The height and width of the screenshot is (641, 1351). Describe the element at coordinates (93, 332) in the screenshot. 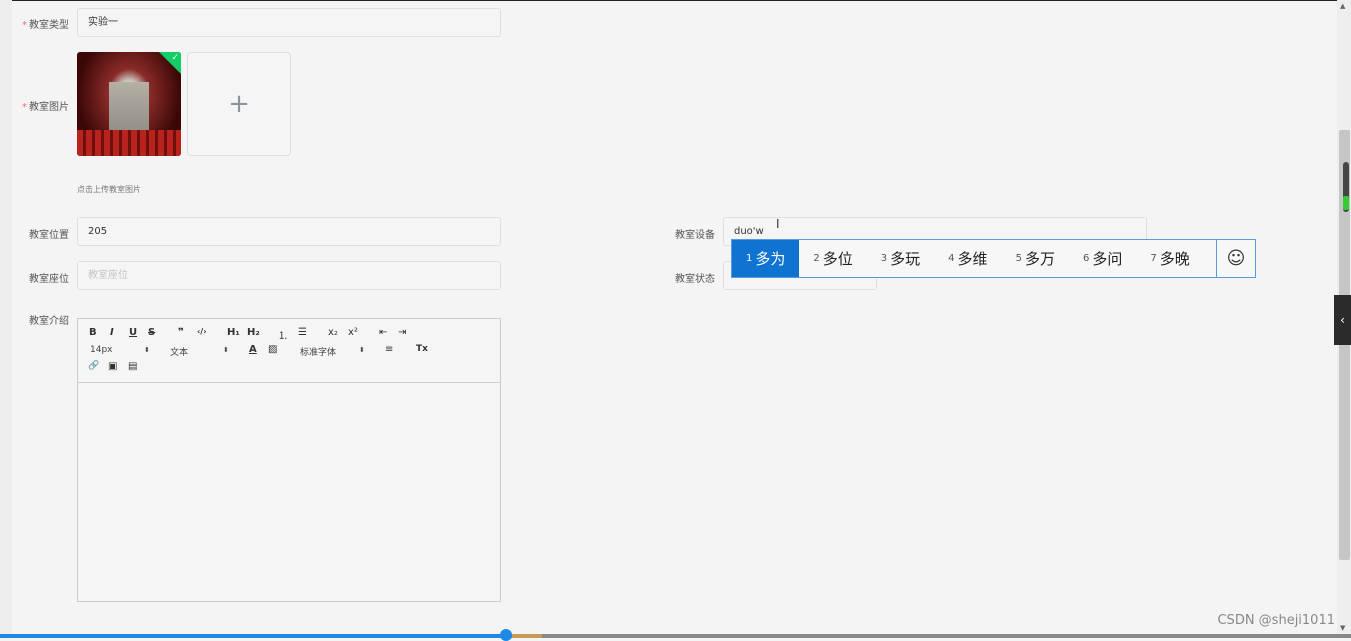

I see `bold-button: B` at that location.